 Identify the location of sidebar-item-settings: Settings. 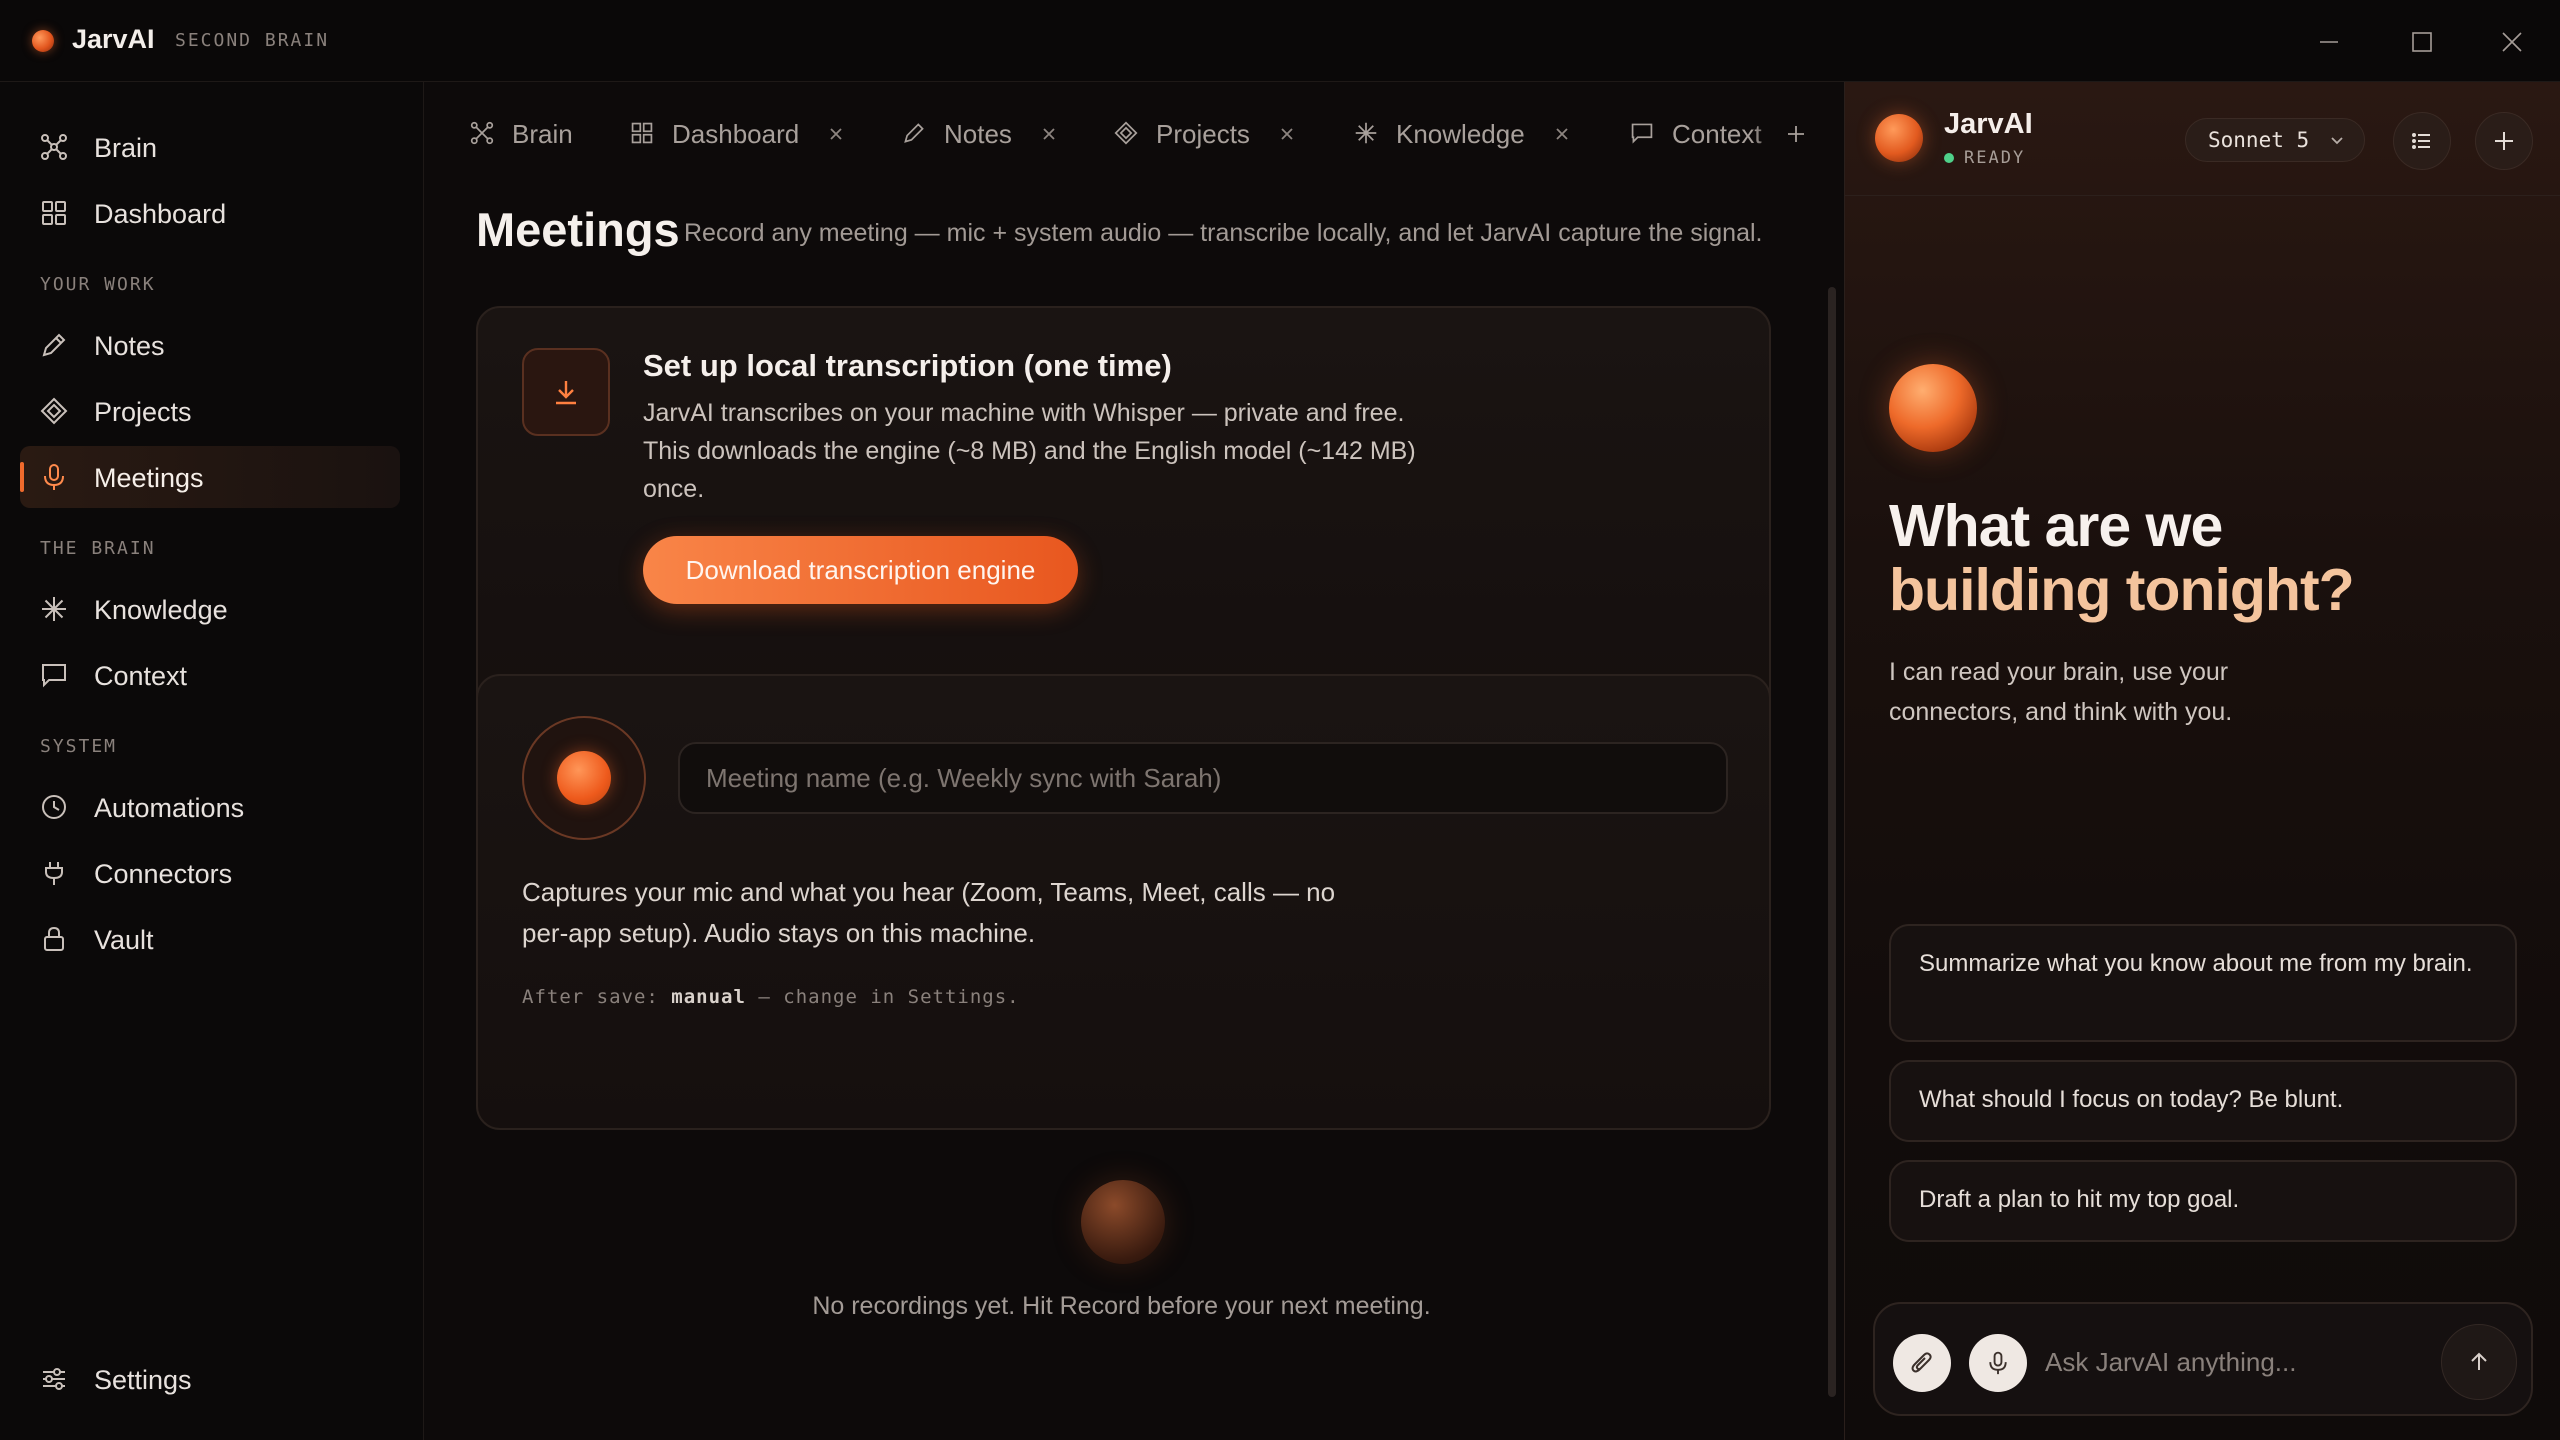
(210, 1379).